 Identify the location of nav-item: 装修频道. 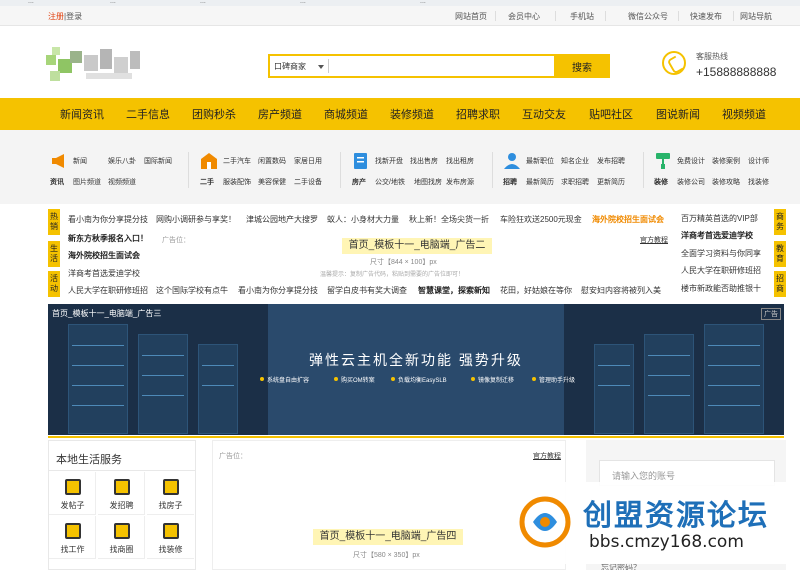
(412, 114).